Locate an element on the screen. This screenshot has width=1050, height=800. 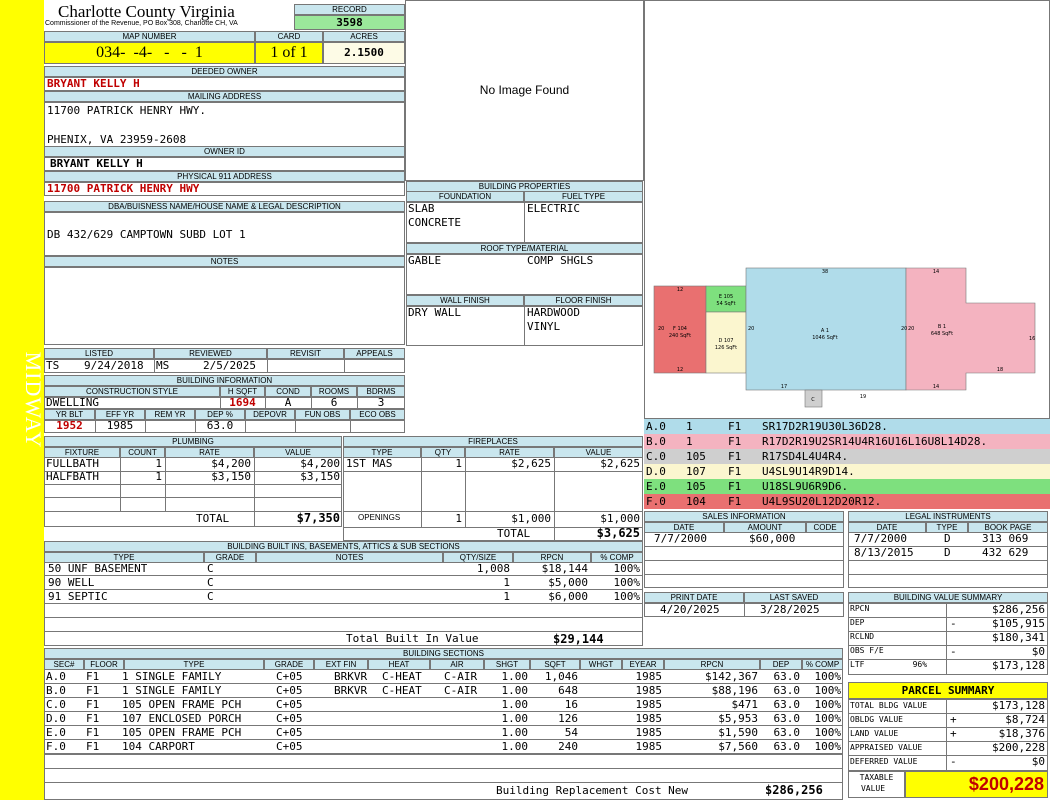
vector-row: D.0 107 F1 U4SL9U14R9D14. is located at coordinates (847, 471).